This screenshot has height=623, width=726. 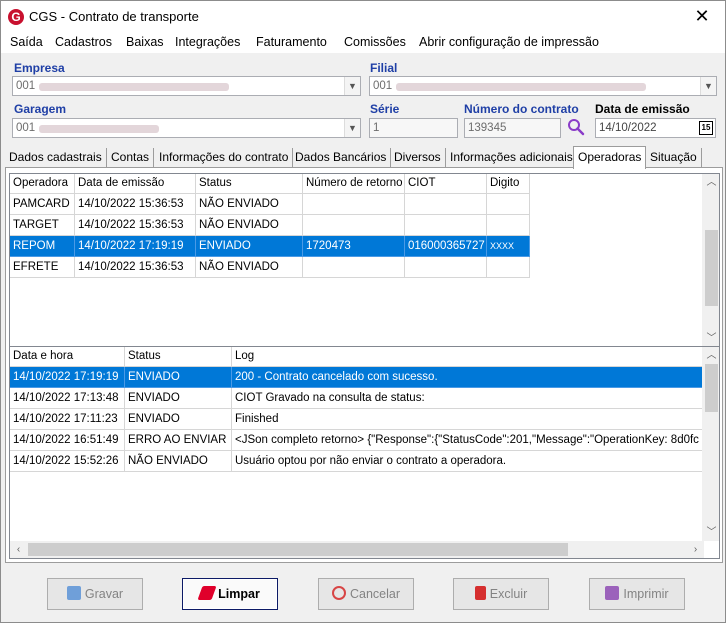 I want to click on tab-operadoras: Operadoras, so click(x=610, y=157).